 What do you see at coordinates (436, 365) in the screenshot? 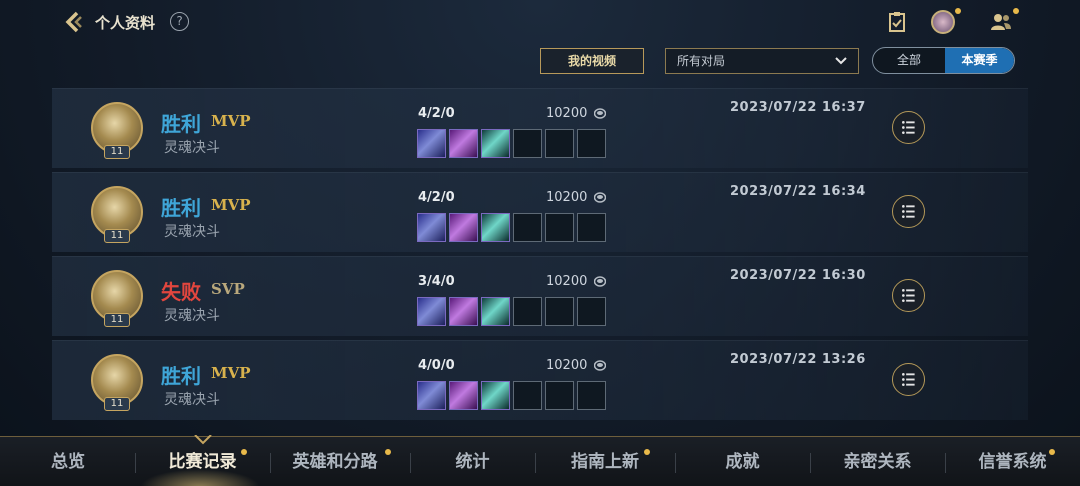
I see `kda-score: 4/0/0` at bounding box center [436, 365].